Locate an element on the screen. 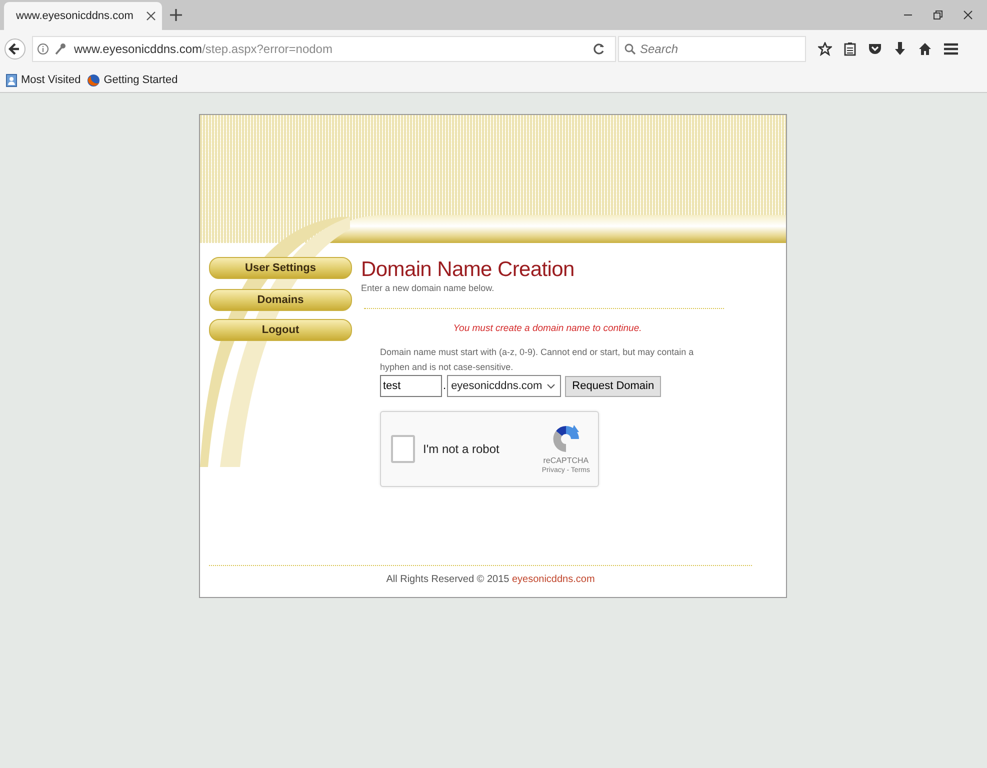  captcha-checkbox is located at coordinates (403, 449).